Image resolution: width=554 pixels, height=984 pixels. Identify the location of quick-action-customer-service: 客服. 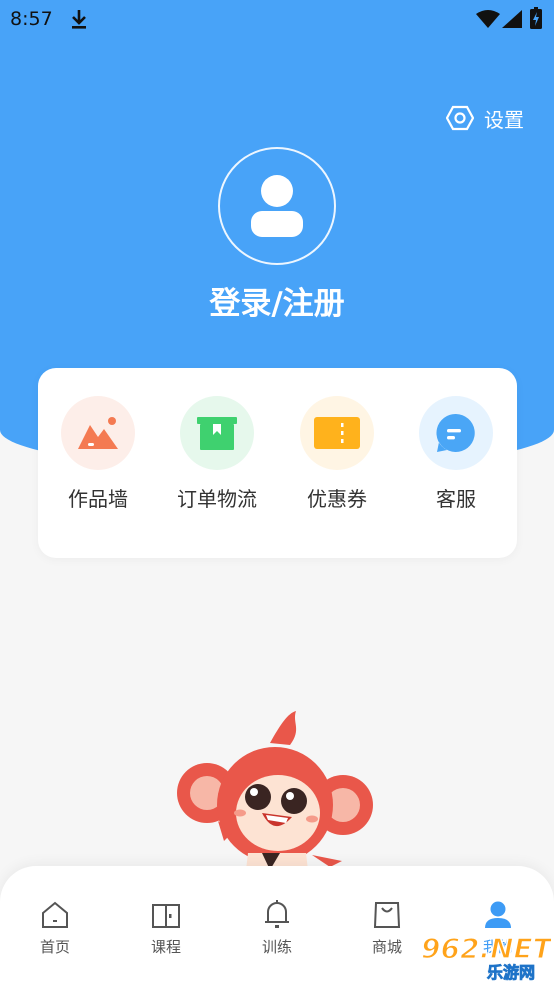
(456, 454).